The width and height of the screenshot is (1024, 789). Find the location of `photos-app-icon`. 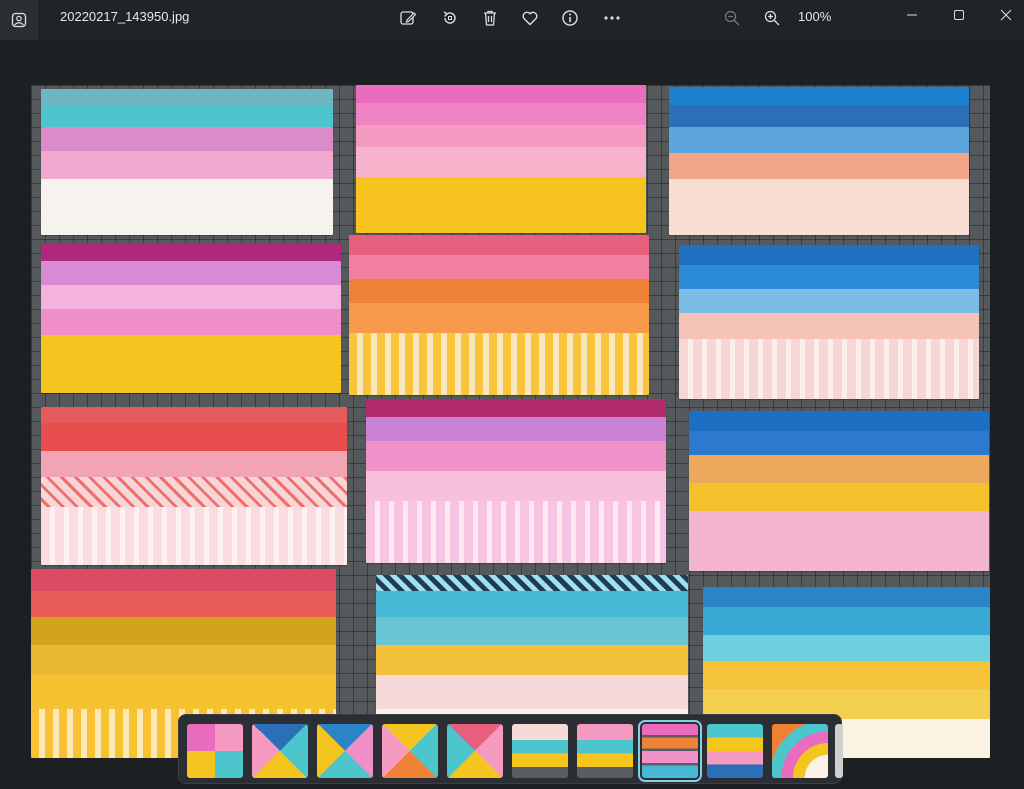

photos-app-icon is located at coordinates (19, 20).